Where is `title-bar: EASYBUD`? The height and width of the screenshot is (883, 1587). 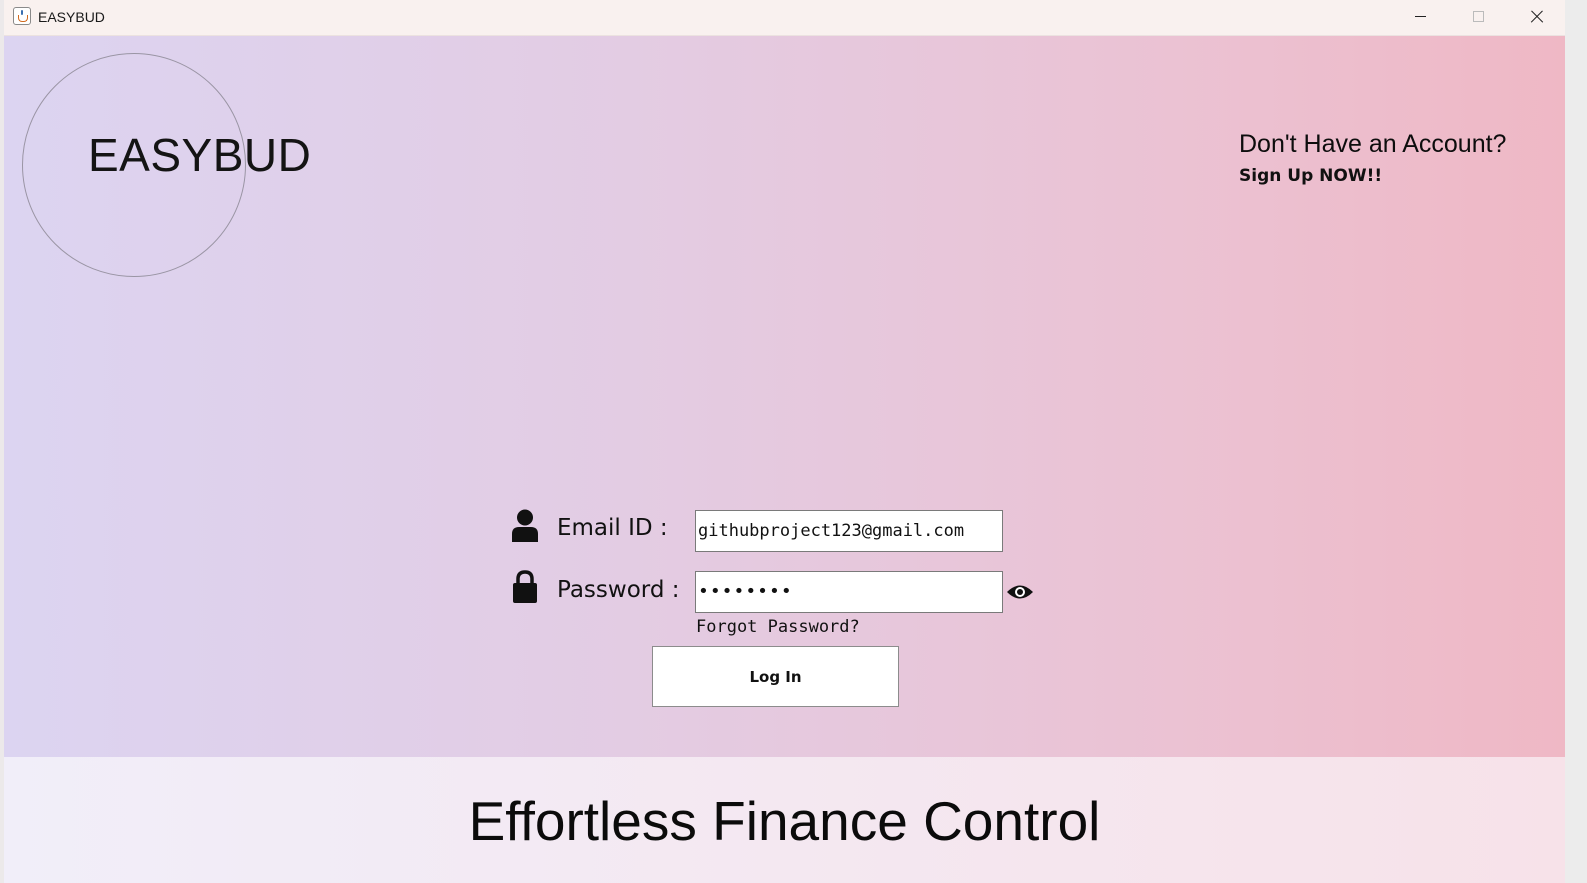 title-bar: EASYBUD is located at coordinates (784, 18).